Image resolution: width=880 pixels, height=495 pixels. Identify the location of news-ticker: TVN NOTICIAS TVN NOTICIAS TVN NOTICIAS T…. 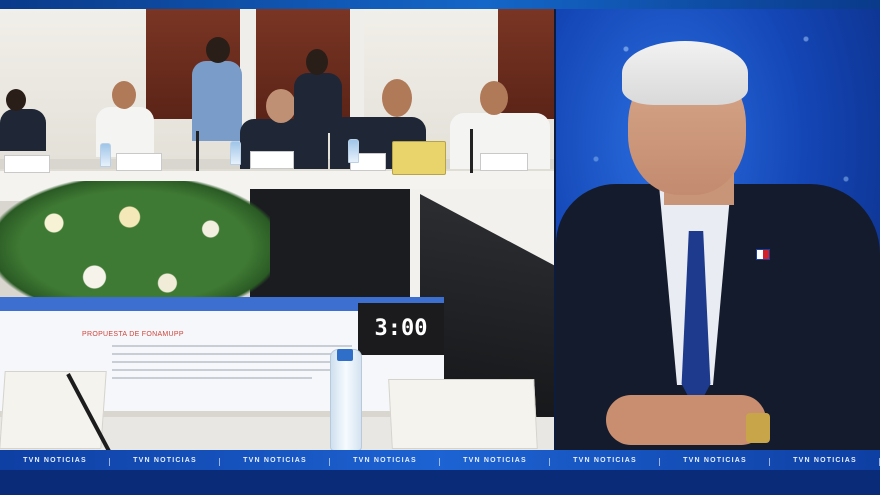
(440, 460).